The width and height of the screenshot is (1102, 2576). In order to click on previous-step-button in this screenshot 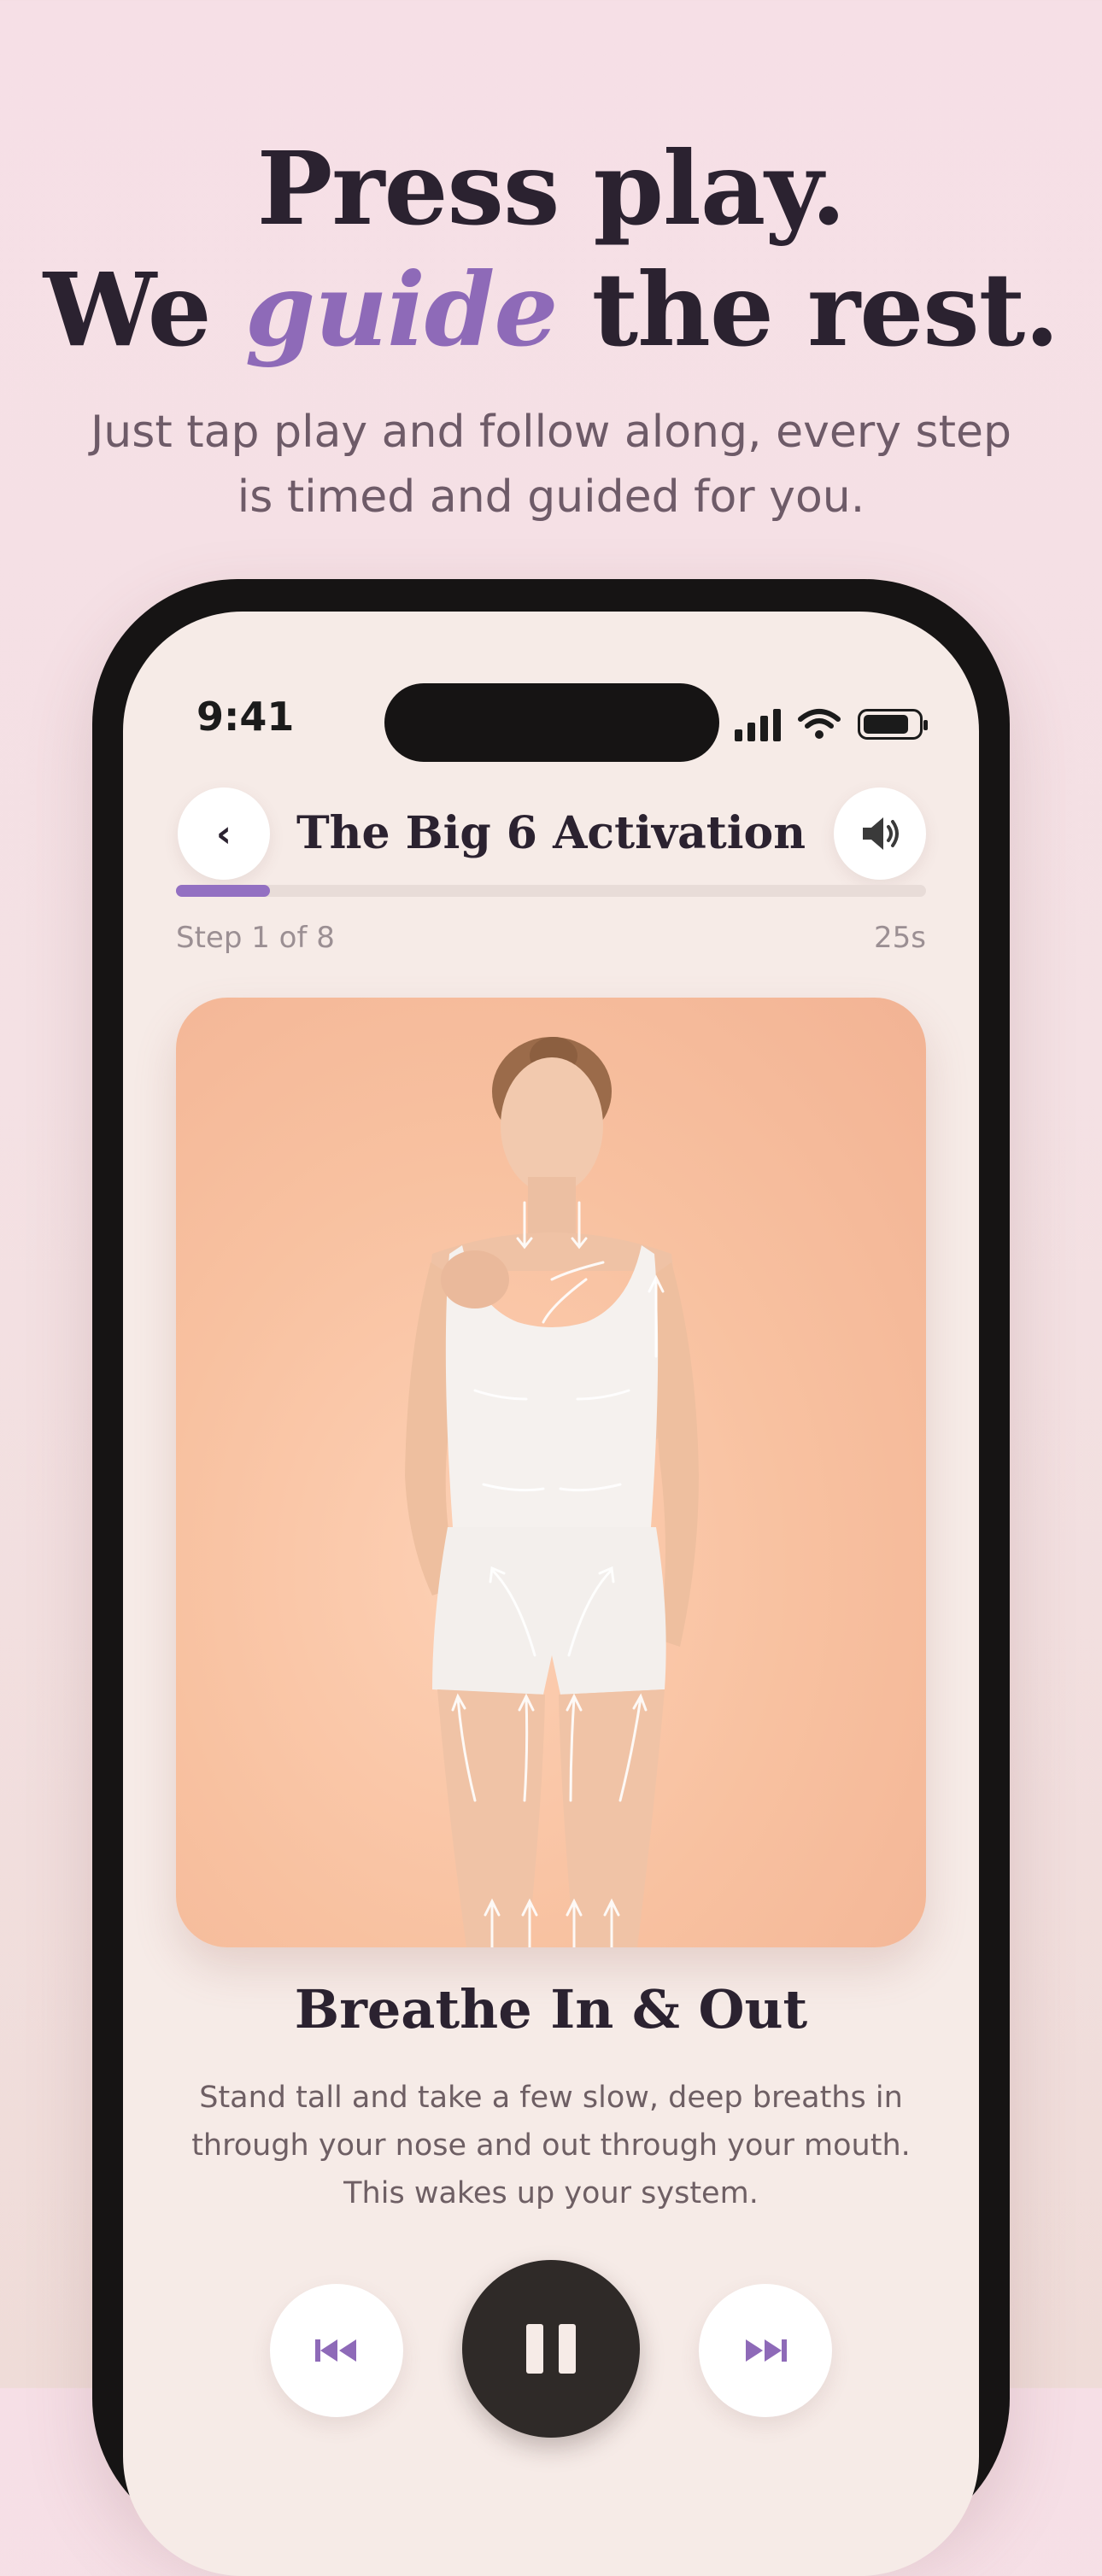, I will do `click(336, 2350)`.